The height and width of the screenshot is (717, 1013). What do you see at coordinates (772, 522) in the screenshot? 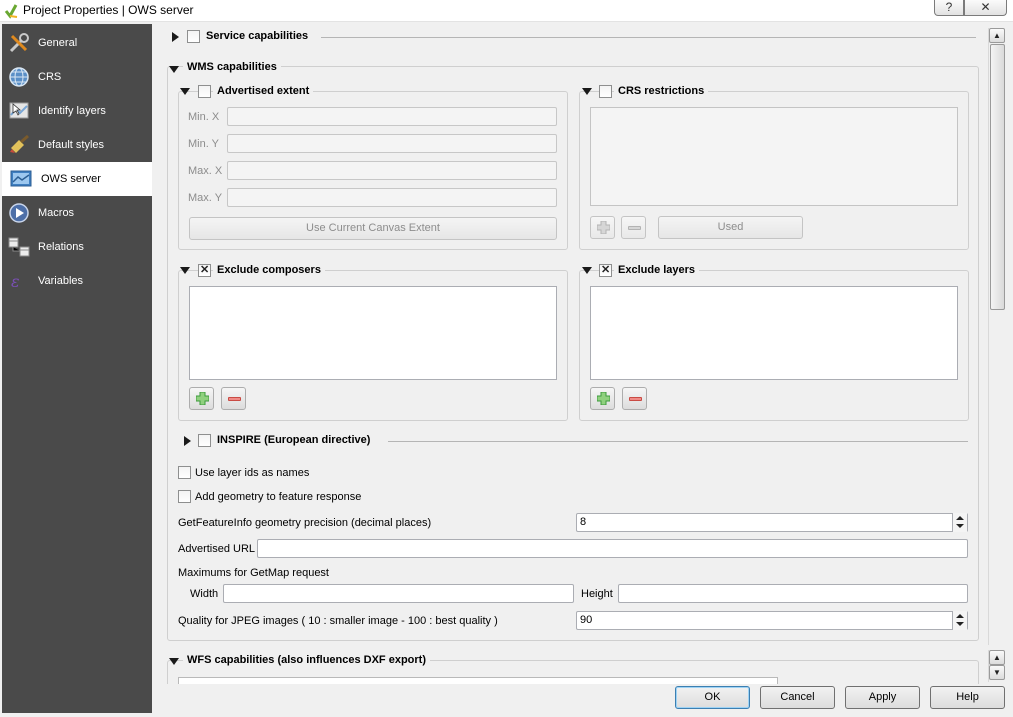
I see `precision-spinbox: 8` at bounding box center [772, 522].